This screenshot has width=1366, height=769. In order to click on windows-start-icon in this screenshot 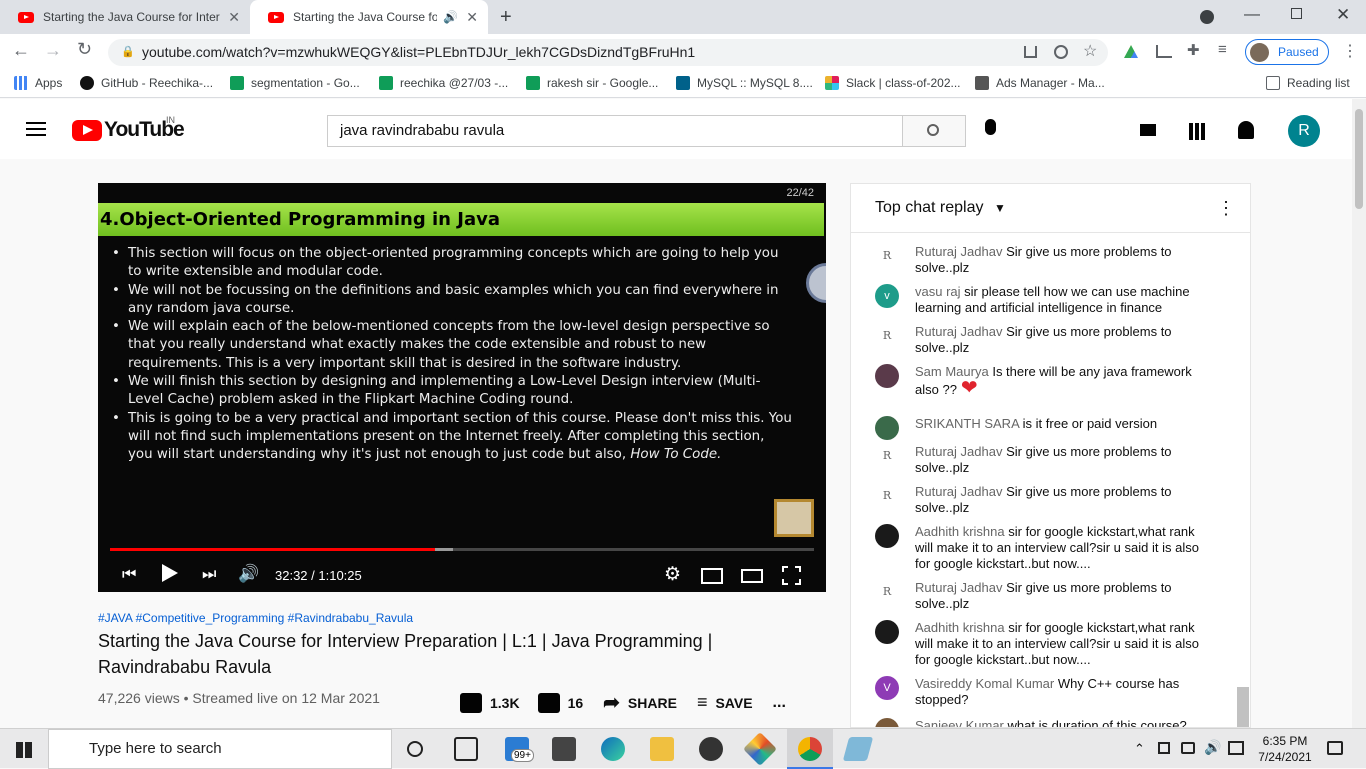, I will do `click(24, 750)`.